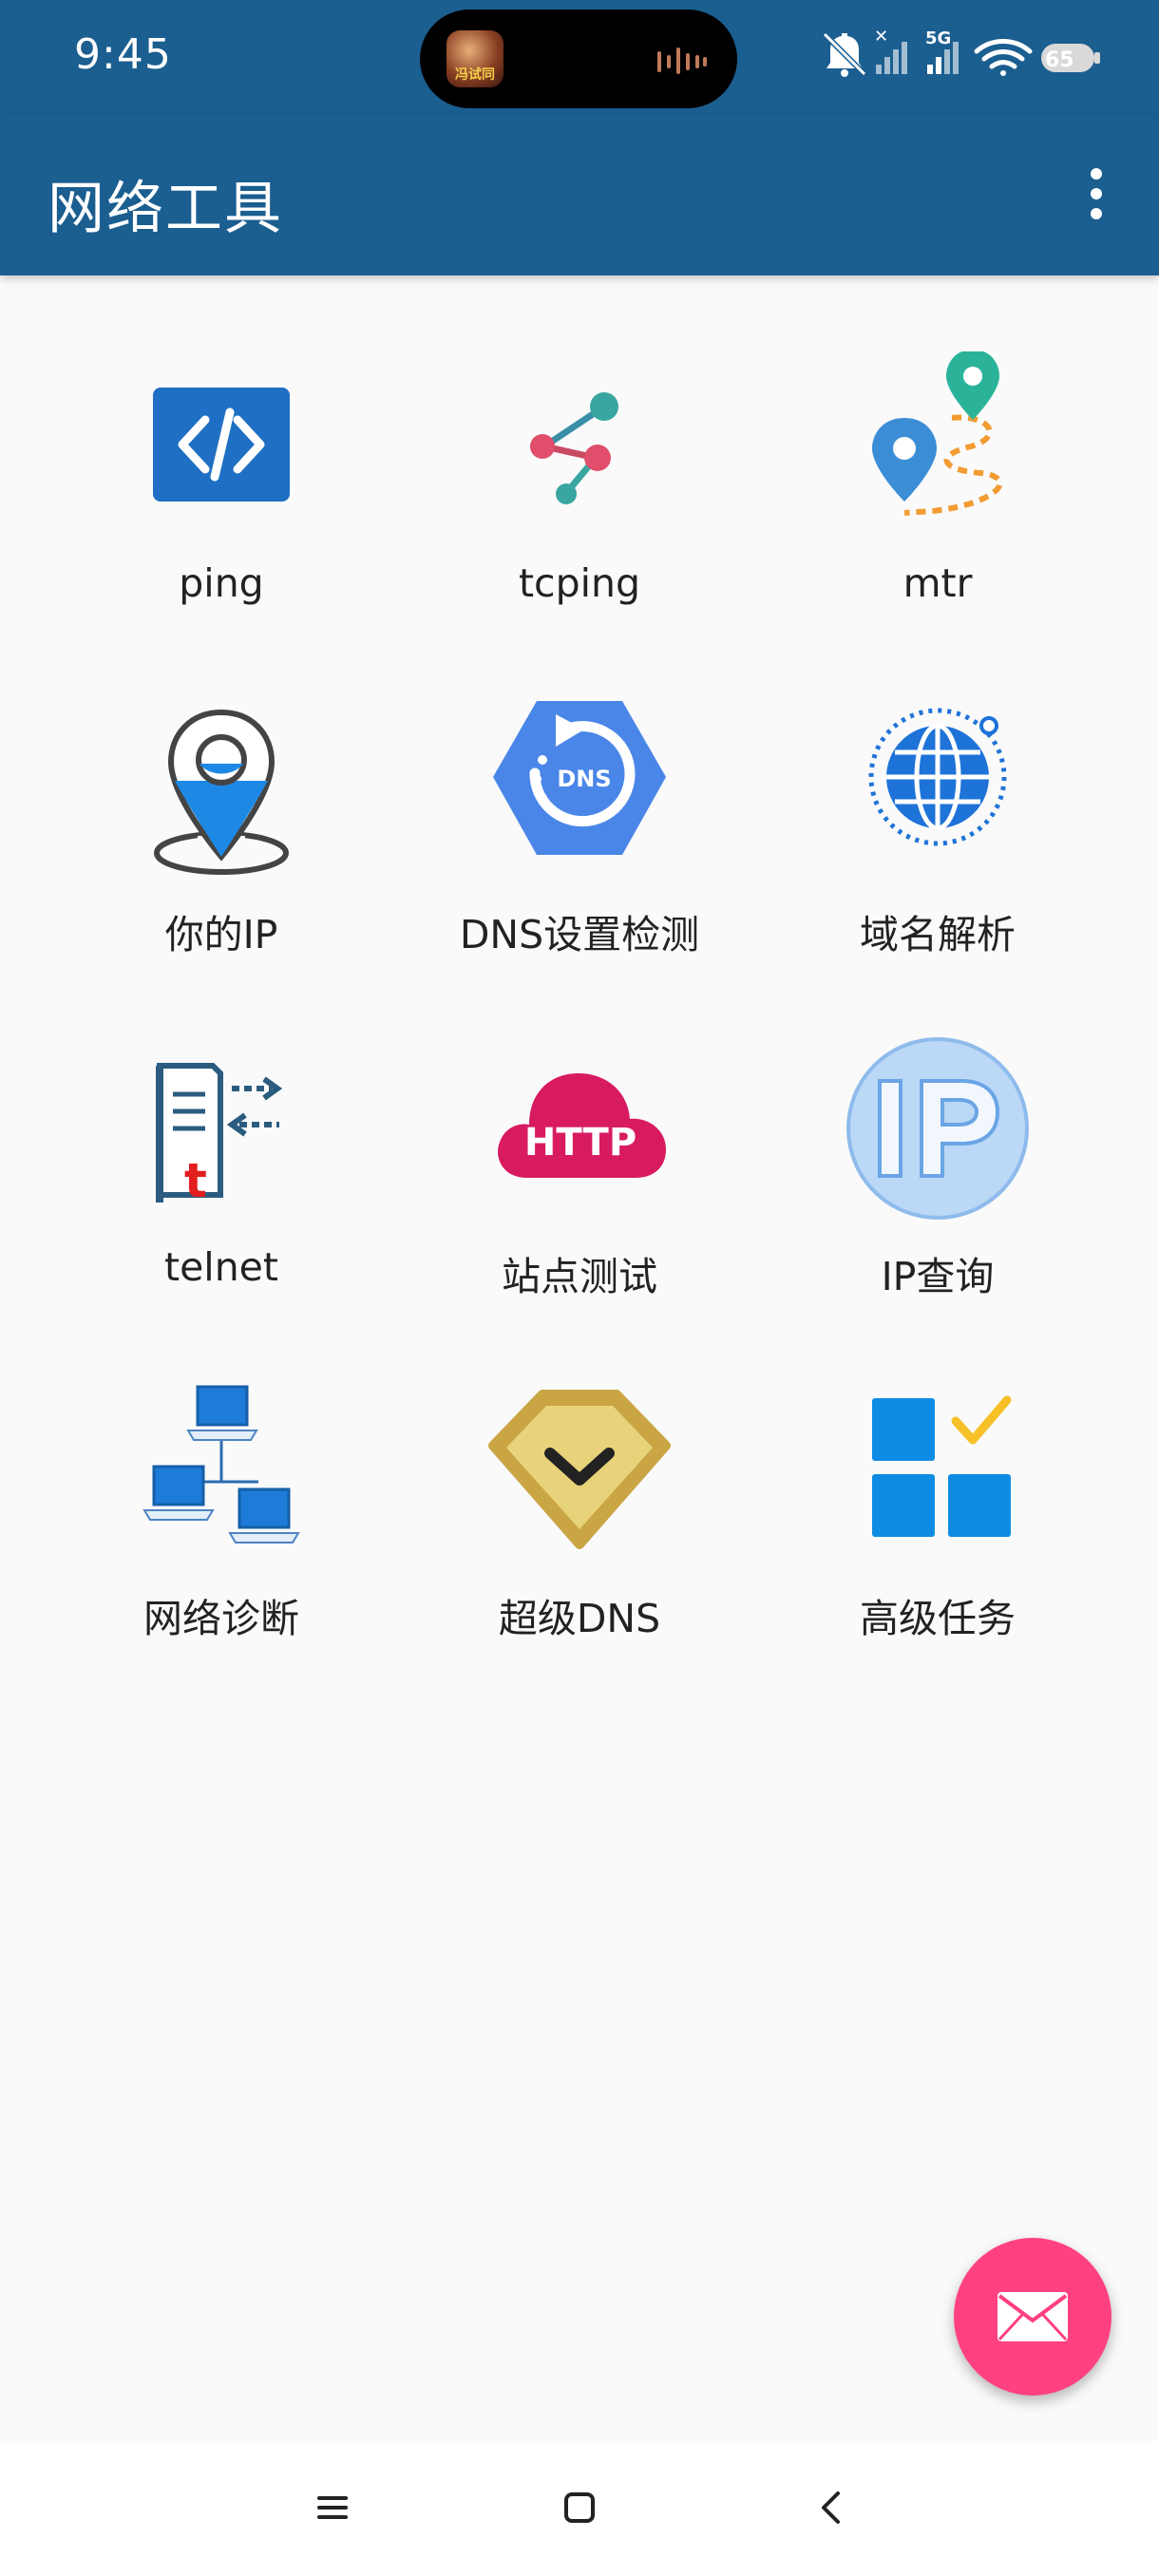 This screenshot has height=2576, width=1159. I want to click on svg-text: t, so click(195, 1180).